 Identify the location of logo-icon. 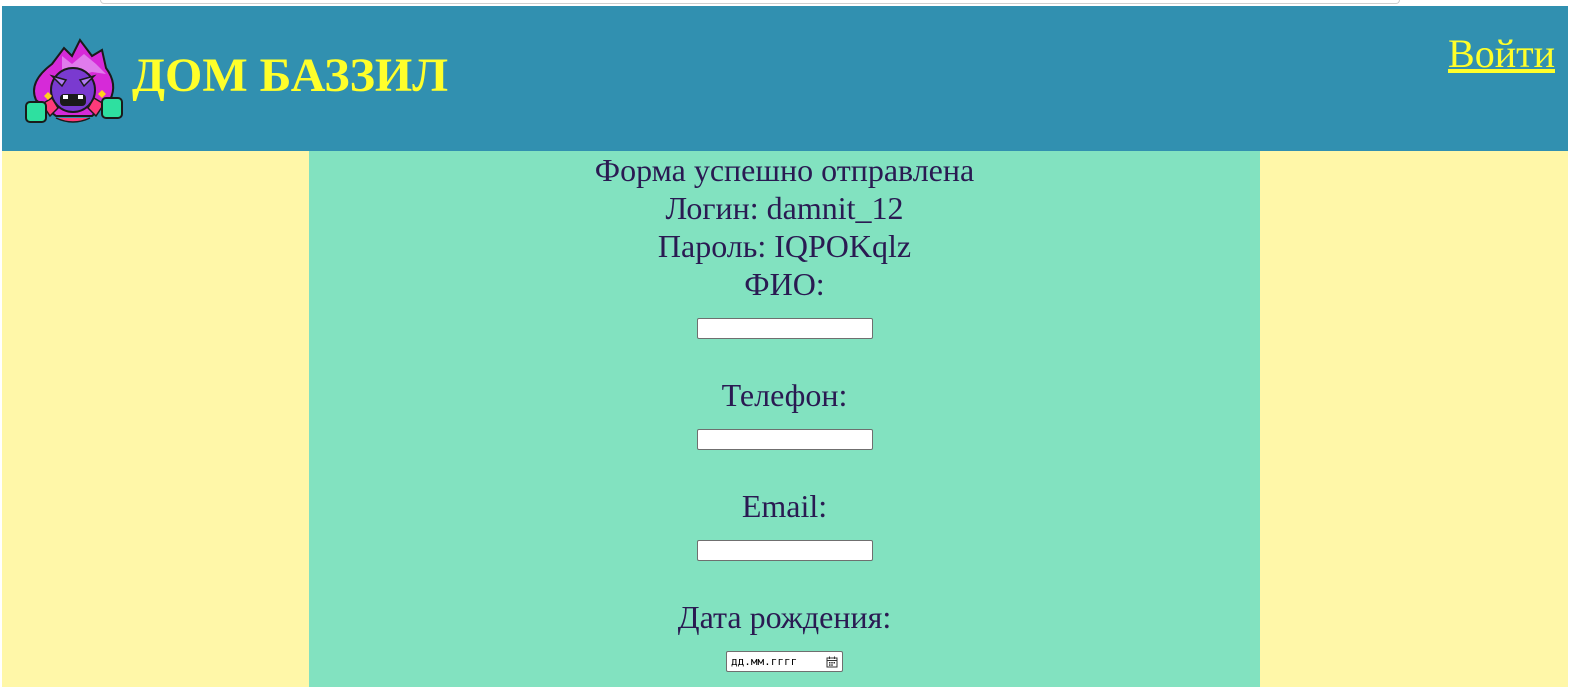
(73, 80).